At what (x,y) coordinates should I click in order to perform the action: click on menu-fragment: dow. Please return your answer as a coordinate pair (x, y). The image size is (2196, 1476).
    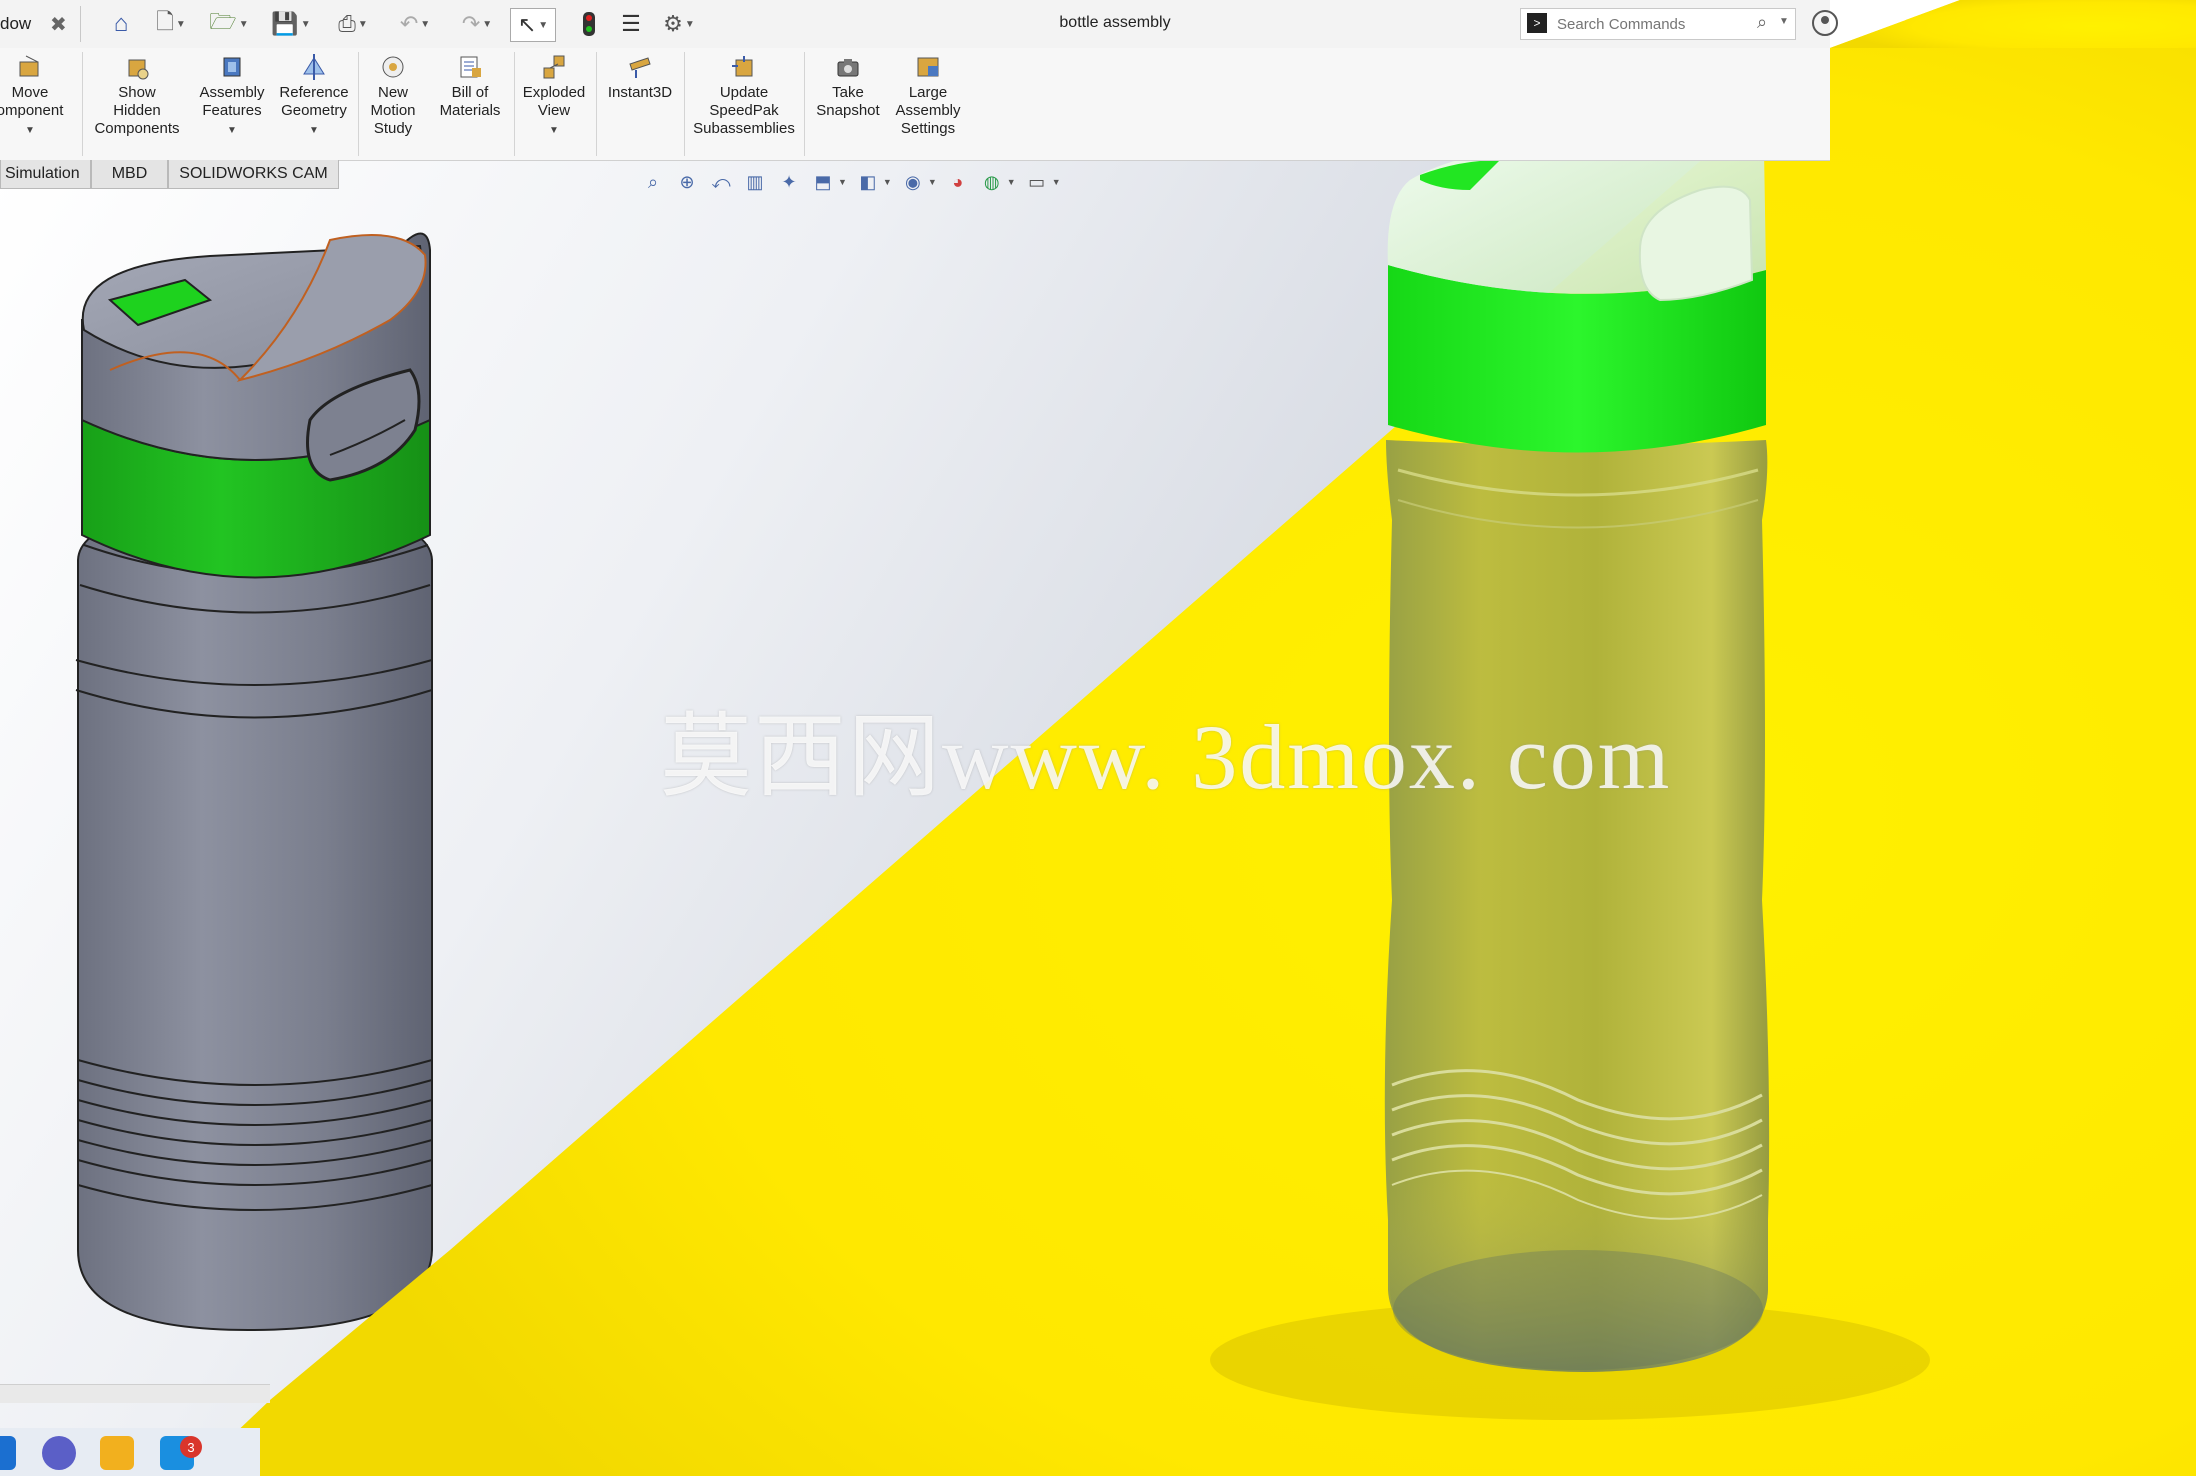
    Looking at the image, I should click on (15, 24).